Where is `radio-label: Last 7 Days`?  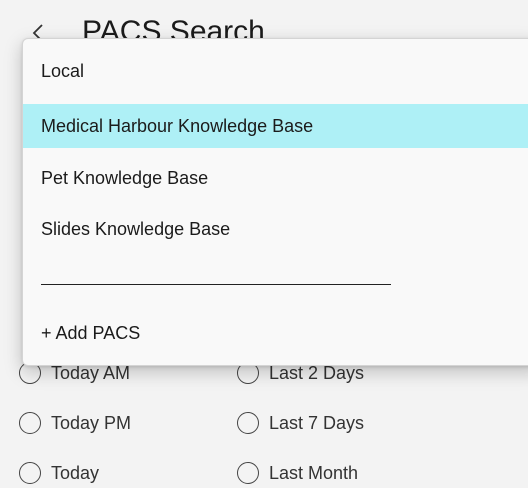
radio-label: Last 7 Days is located at coordinates (317, 422).